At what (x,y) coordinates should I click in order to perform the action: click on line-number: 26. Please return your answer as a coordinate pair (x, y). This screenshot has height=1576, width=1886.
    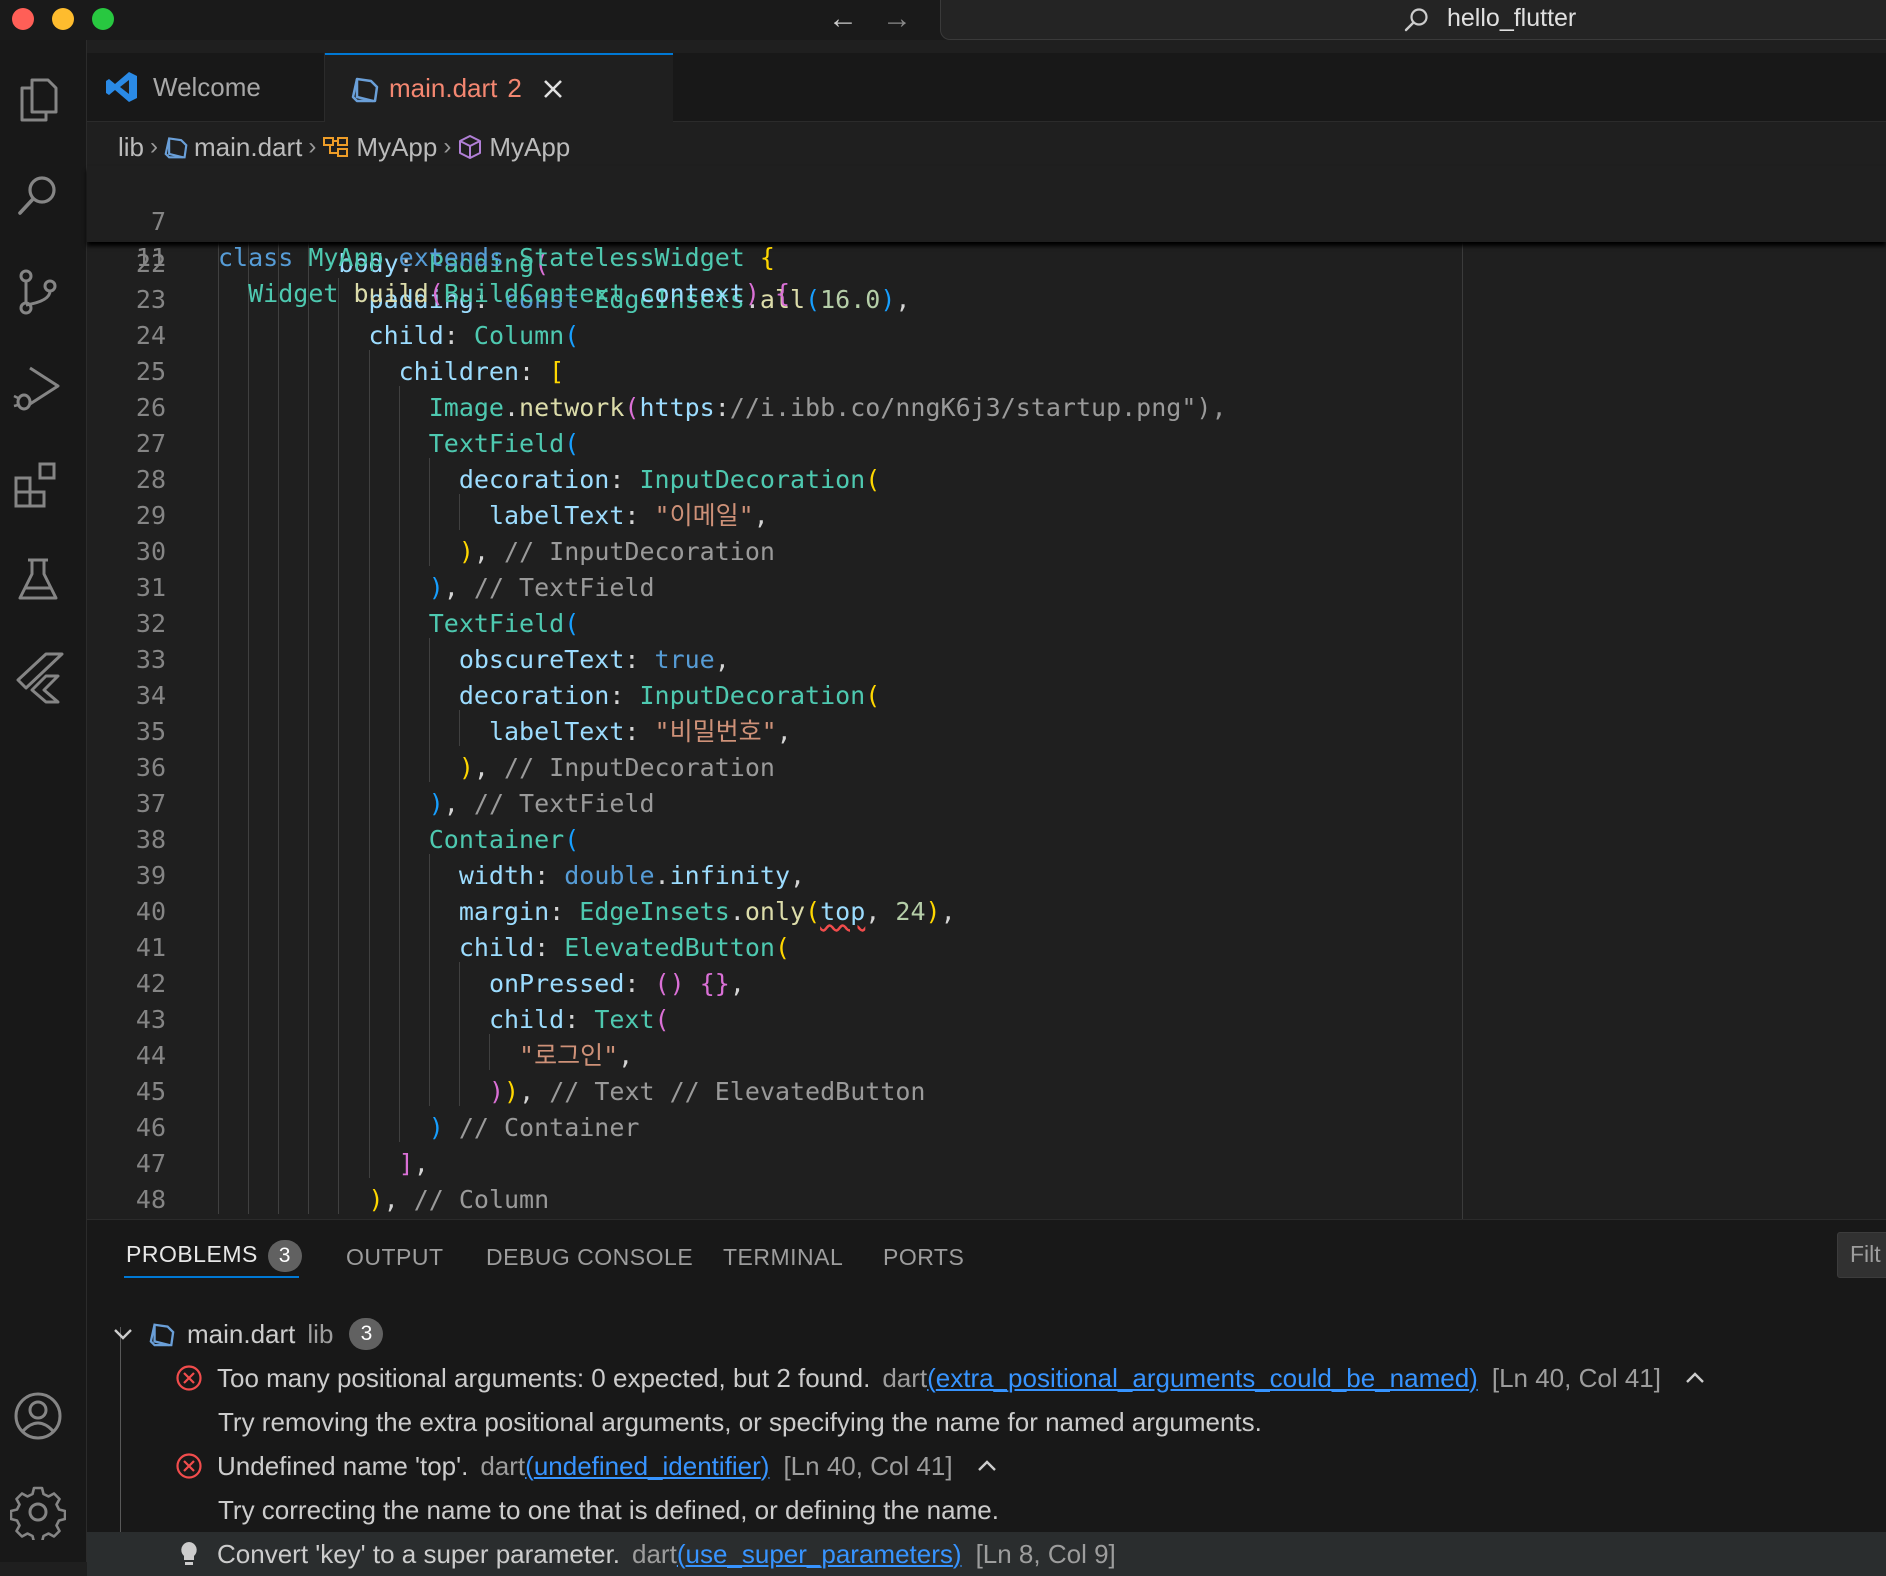
    Looking at the image, I should click on (150, 407).